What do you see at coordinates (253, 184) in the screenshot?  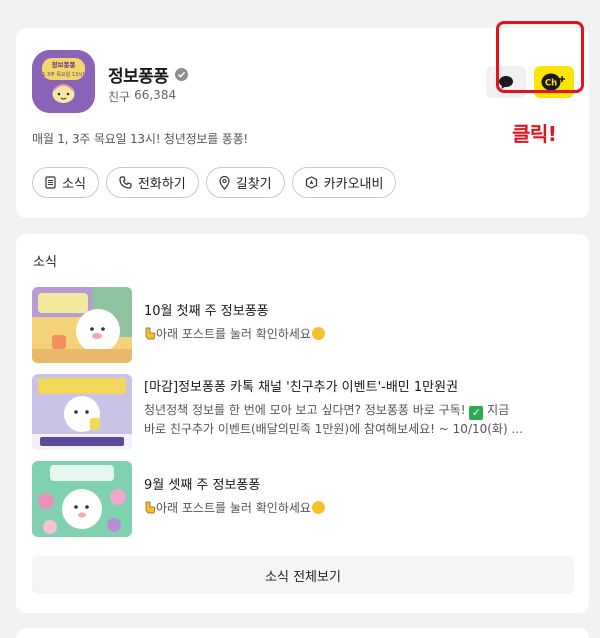 I see `directions-chip-label: 길찾기` at bounding box center [253, 184].